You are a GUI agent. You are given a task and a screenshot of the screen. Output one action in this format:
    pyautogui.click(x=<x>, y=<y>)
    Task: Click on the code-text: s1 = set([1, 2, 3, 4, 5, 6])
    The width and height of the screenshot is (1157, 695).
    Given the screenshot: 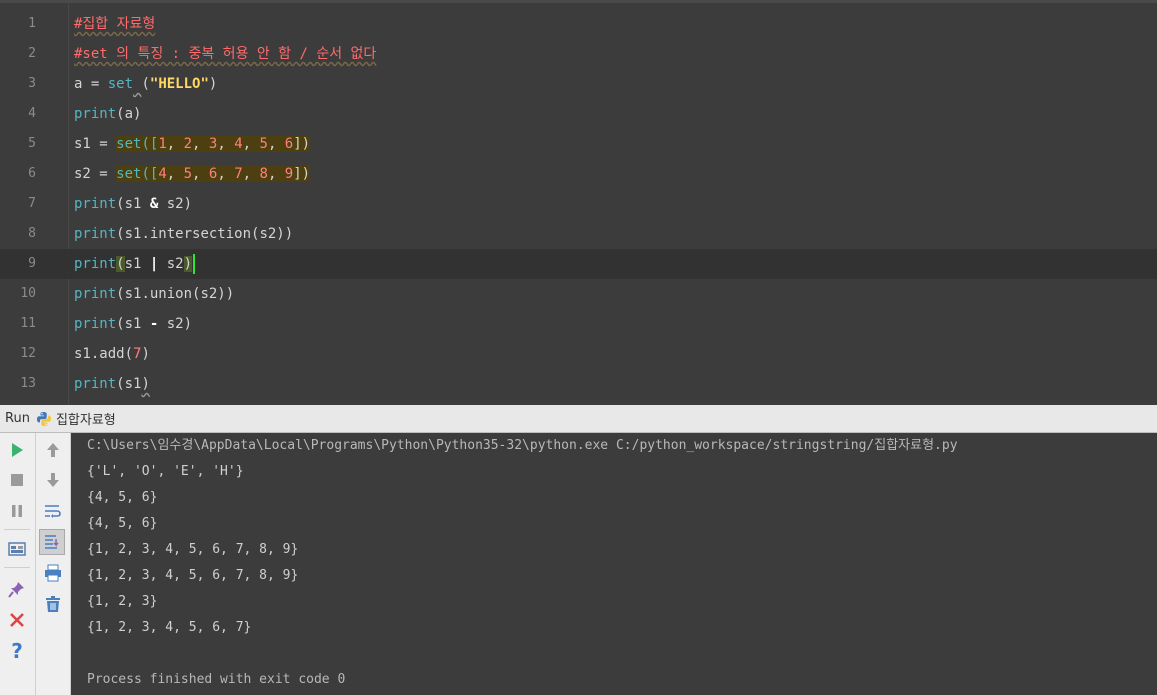 What is the action you would take?
    pyautogui.click(x=192, y=144)
    